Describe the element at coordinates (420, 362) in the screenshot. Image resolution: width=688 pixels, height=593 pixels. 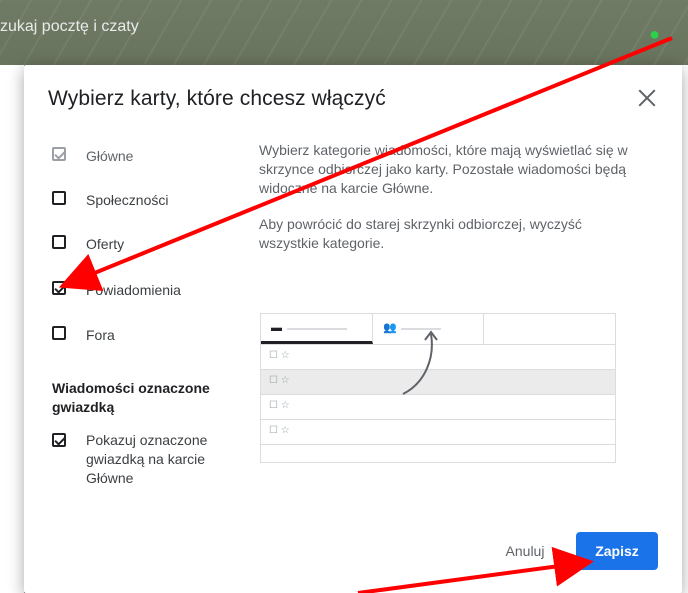
I see `curved-arrow-icon` at that location.